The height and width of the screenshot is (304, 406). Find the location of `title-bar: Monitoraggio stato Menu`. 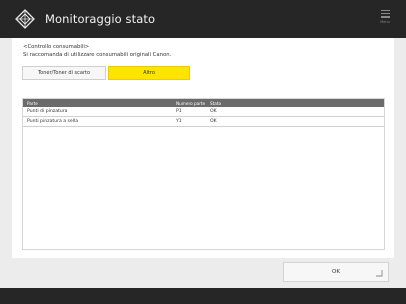

title-bar: Monitoraggio stato Menu is located at coordinates (203, 19).